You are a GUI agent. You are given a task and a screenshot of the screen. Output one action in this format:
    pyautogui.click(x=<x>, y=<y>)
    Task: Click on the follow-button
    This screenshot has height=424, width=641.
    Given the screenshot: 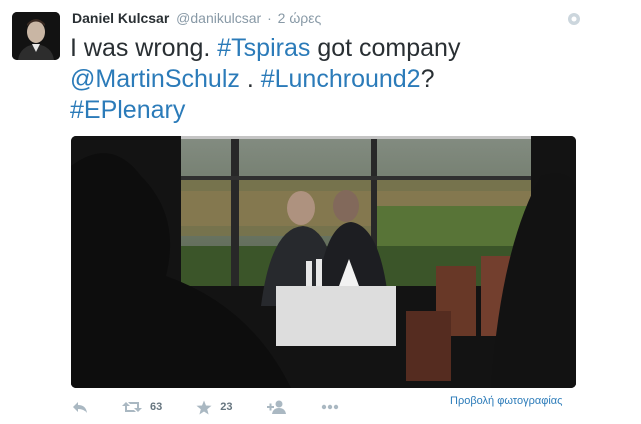 What is the action you would take?
    pyautogui.click(x=276, y=407)
    